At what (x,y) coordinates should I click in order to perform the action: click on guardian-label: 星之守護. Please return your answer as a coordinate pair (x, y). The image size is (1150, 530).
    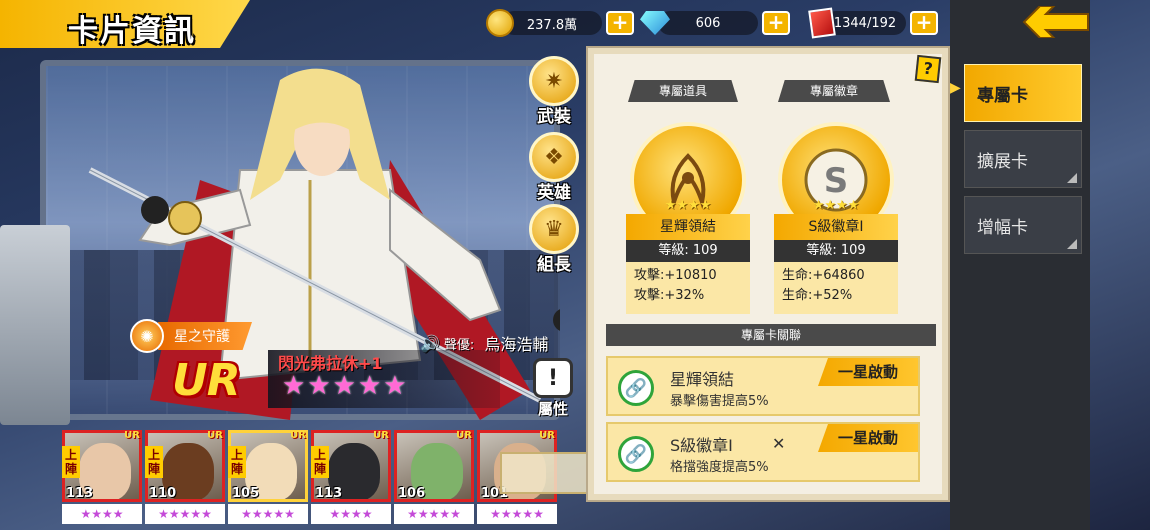
    Looking at the image, I should click on (205, 336).